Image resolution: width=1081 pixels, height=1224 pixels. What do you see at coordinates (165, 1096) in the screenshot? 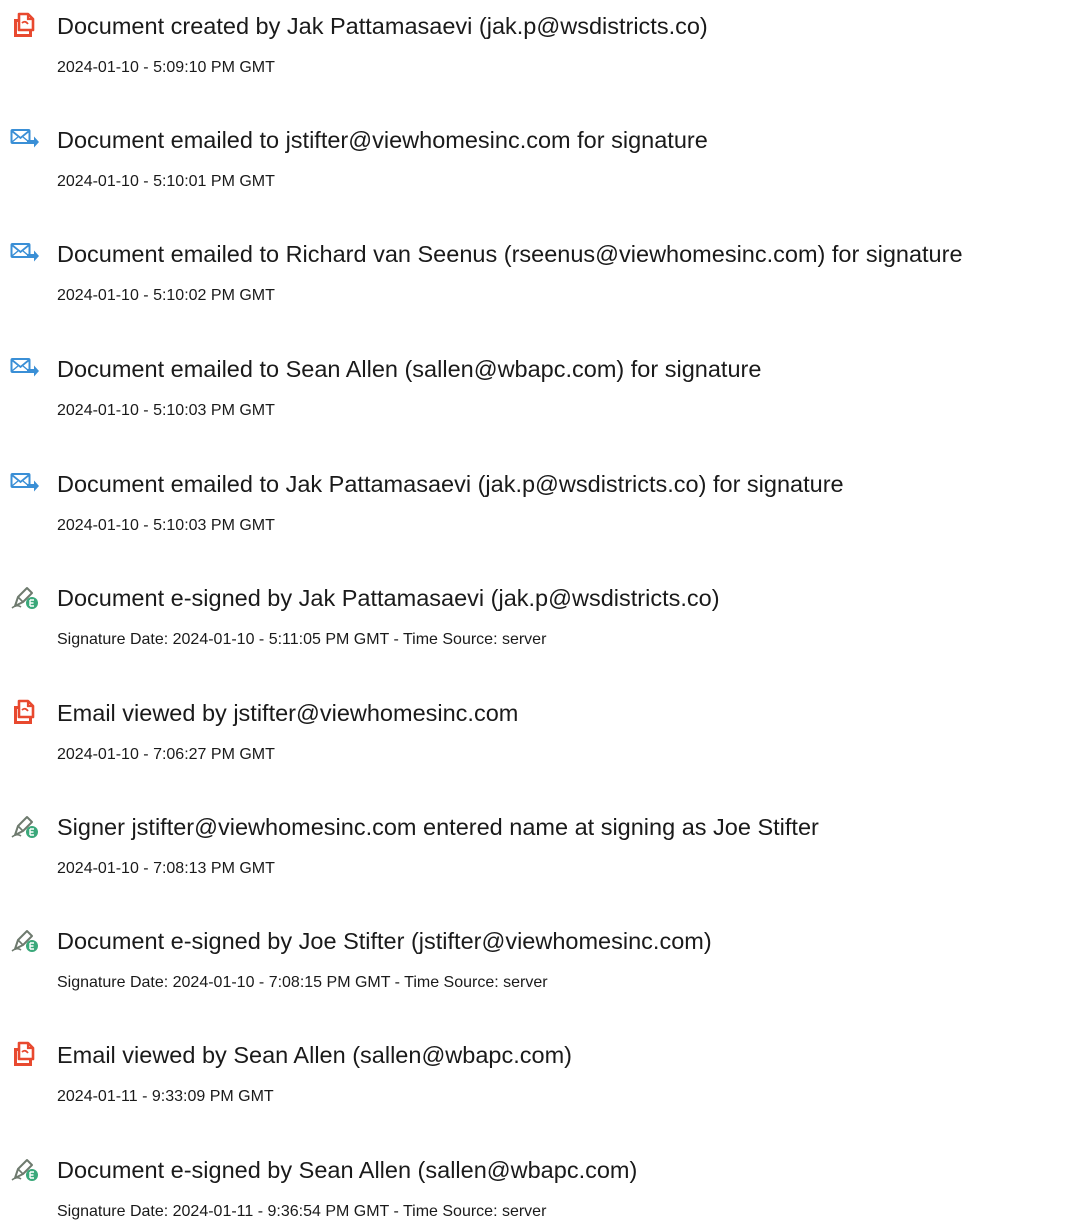
I see `event-timestamp: 2024-01-11 - 9:33:09 PM GMT` at bounding box center [165, 1096].